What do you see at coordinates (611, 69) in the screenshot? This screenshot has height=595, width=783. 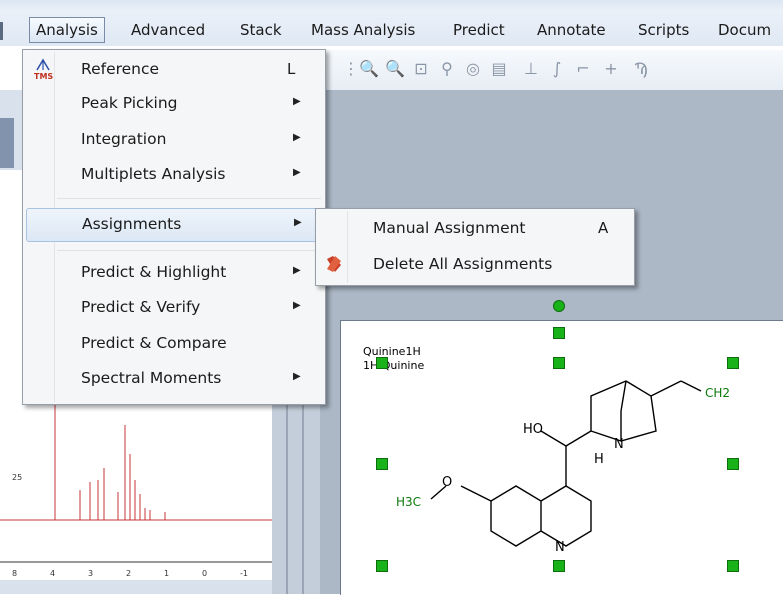 I see `crosshair-icon: +` at bounding box center [611, 69].